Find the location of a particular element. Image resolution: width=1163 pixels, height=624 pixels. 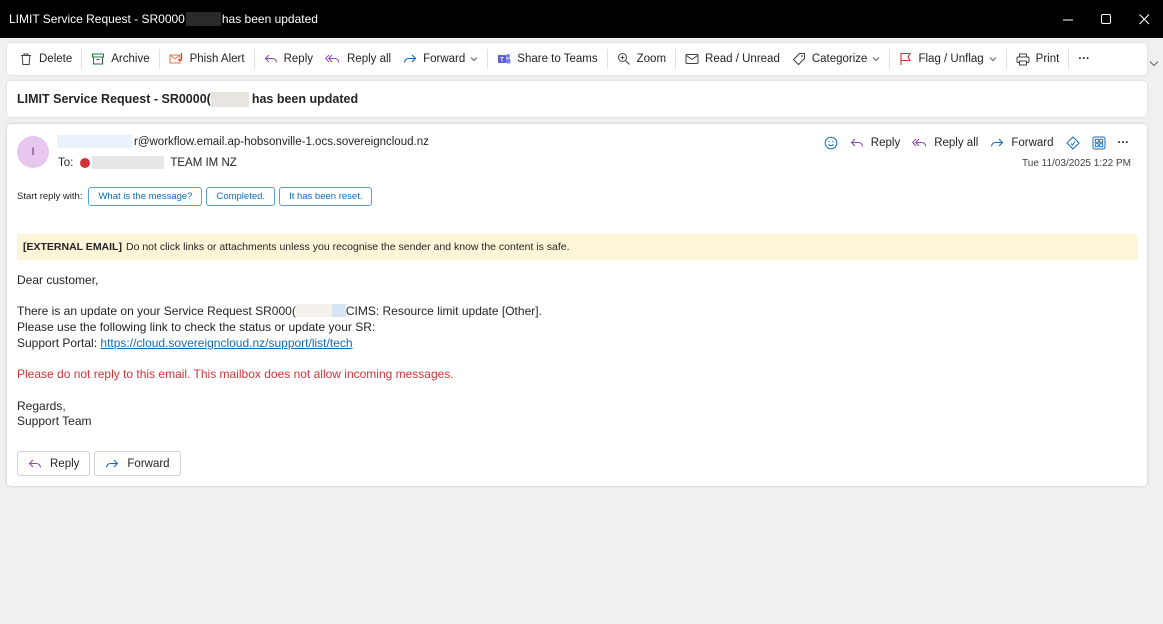

svg-text: T is located at coordinates (502, 61).